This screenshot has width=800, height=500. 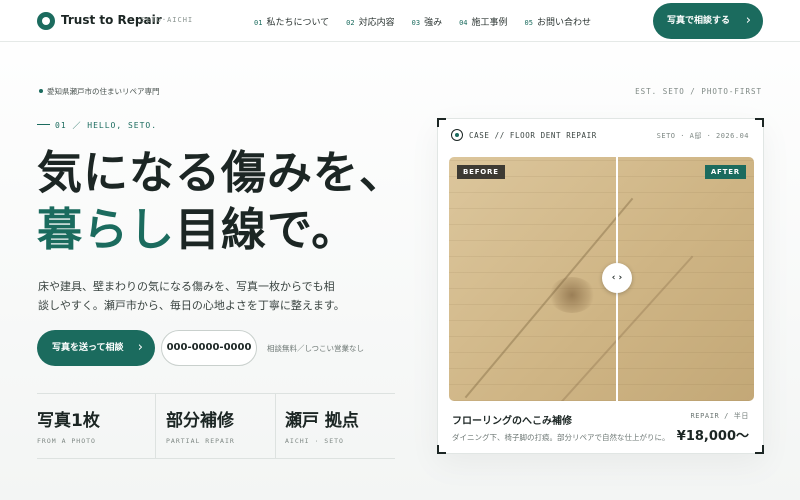 What do you see at coordinates (258, 23) in the screenshot?
I see `nav-num: 01` at bounding box center [258, 23].